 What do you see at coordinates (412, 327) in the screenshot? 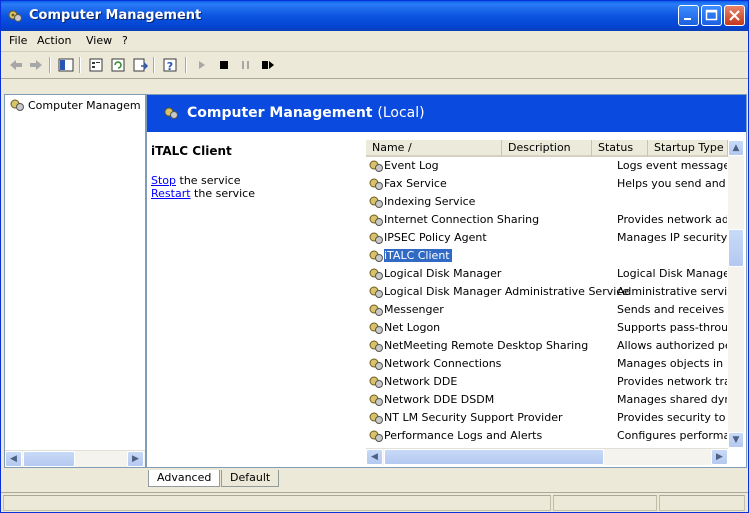
I see `service-name: Net Logon` at bounding box center [412, 327].